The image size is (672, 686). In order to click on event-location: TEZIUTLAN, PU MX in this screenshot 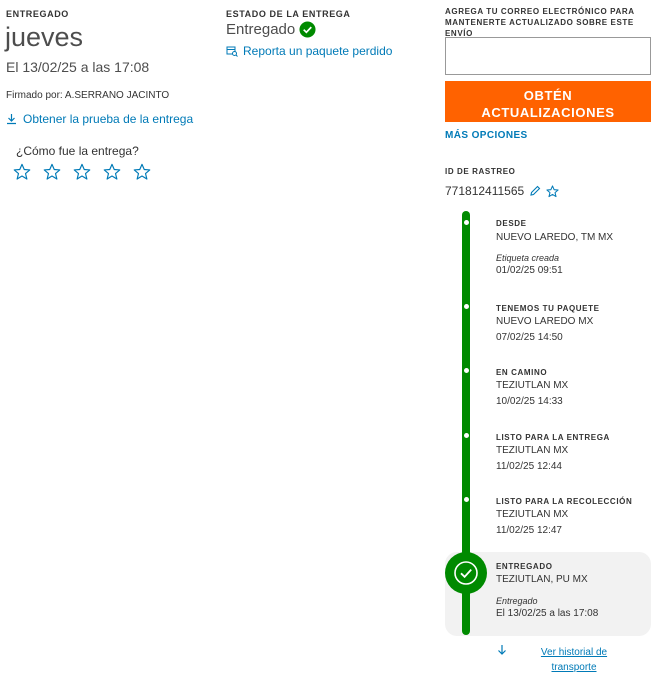, I will do `click(542, 579)`.